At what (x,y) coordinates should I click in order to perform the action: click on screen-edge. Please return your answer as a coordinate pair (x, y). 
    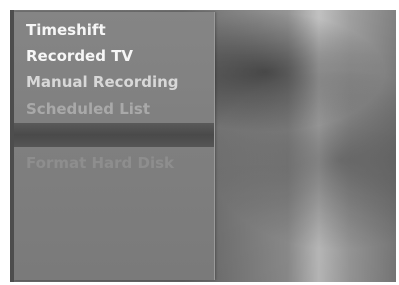
    Looking at the image, I should click on (12, 146).